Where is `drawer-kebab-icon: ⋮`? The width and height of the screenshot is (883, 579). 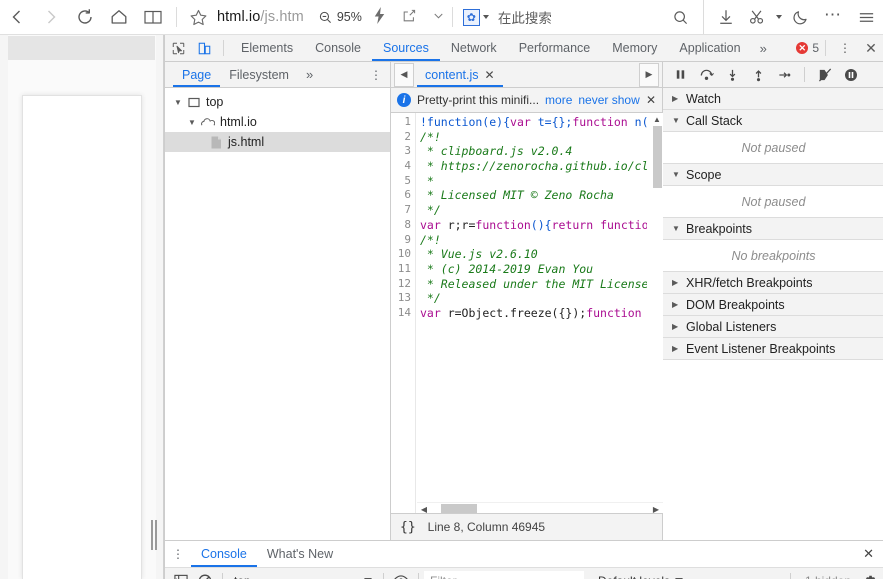
drawer-kebab-icon: ⋮ is located at coordinates (178, 554).